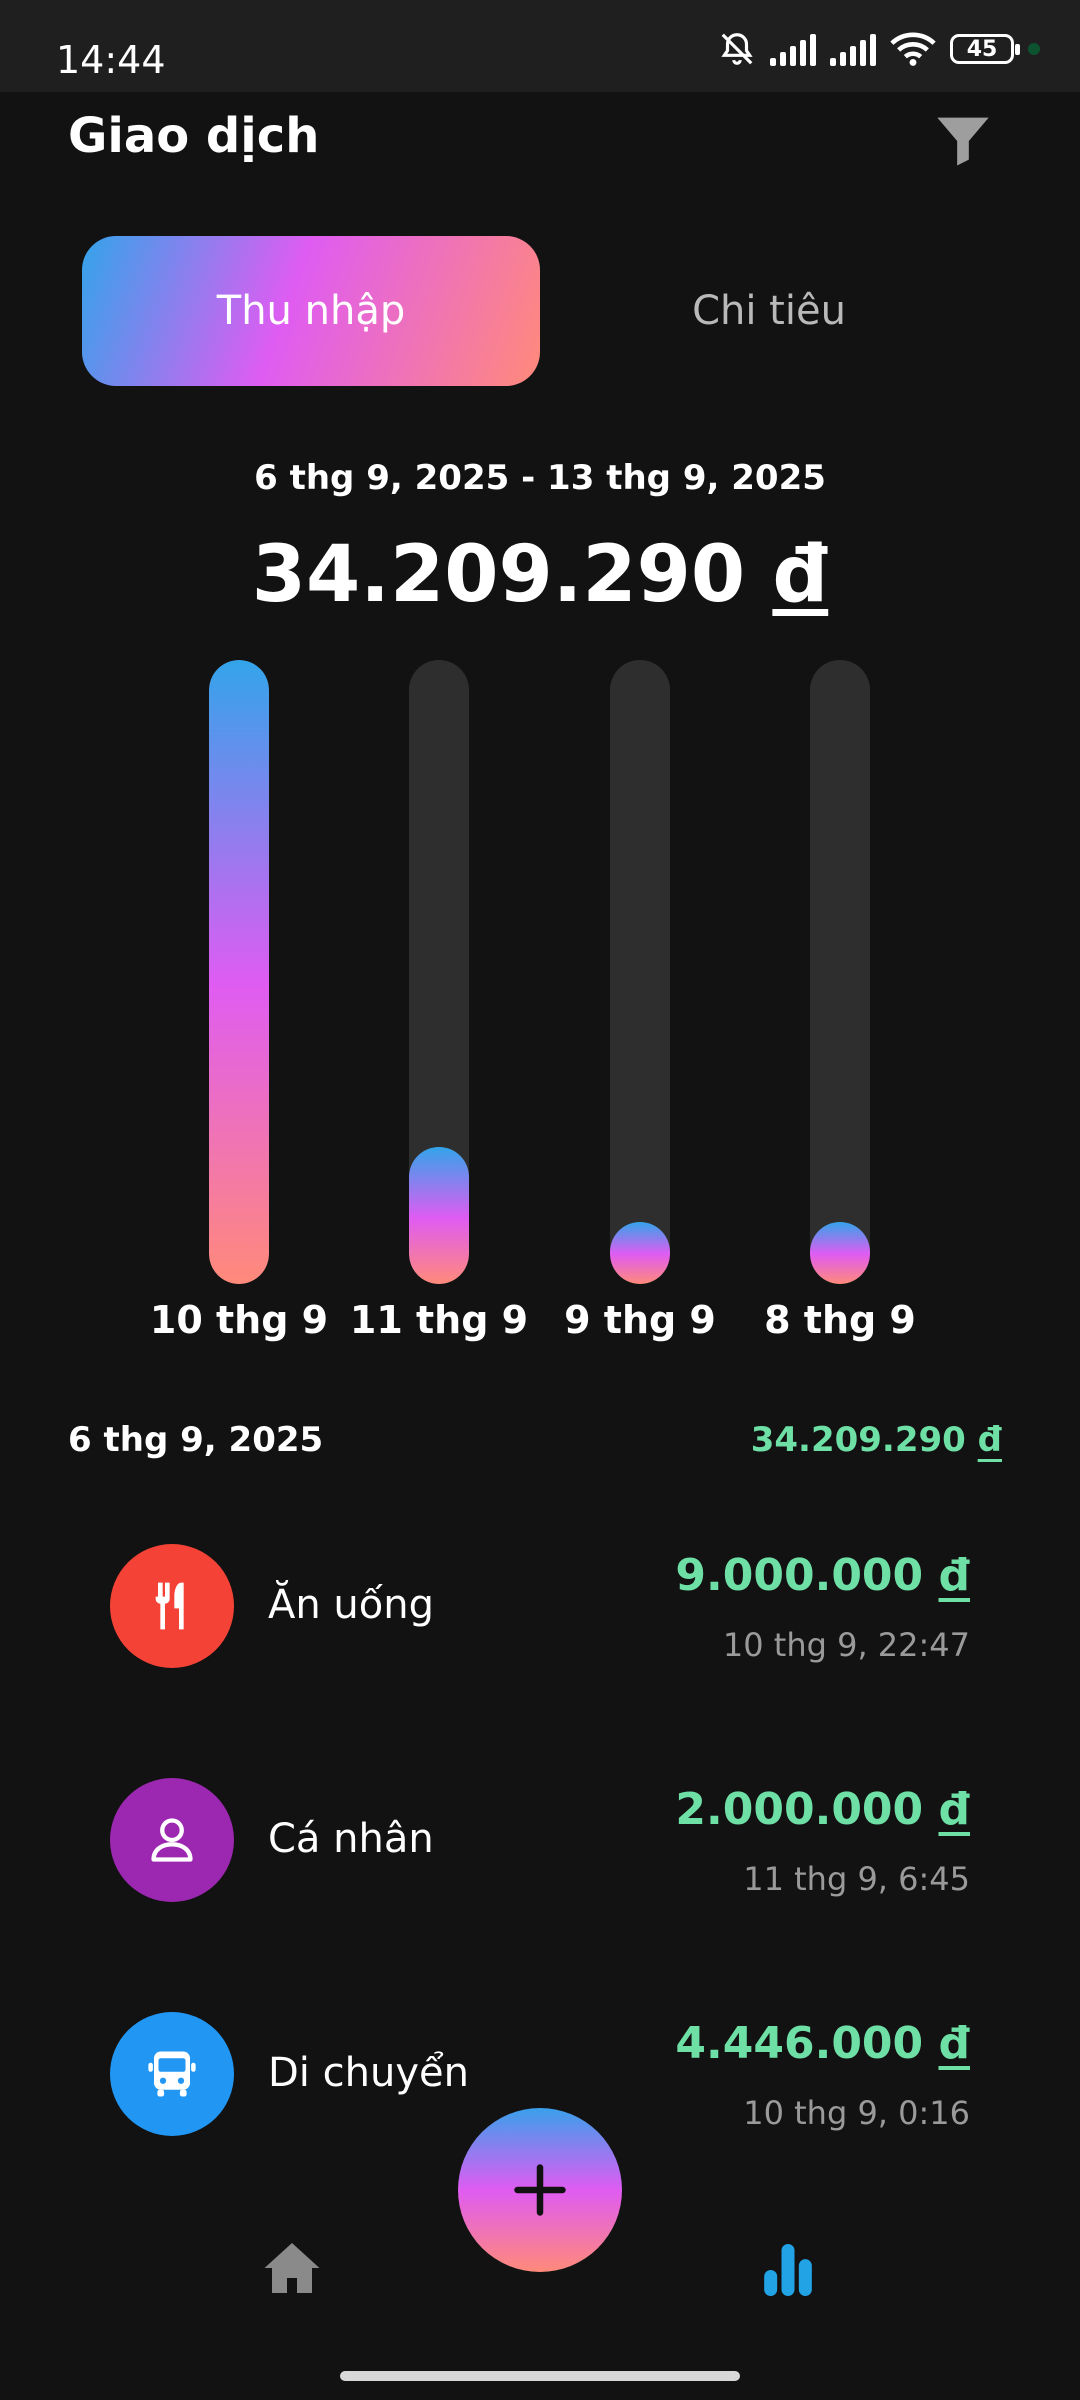  What do you see at coordinates (846, 1645) in the screenshot?
I see `transaction-time: 10 thg 9, 22:47` at bounding box center [846, 1645].